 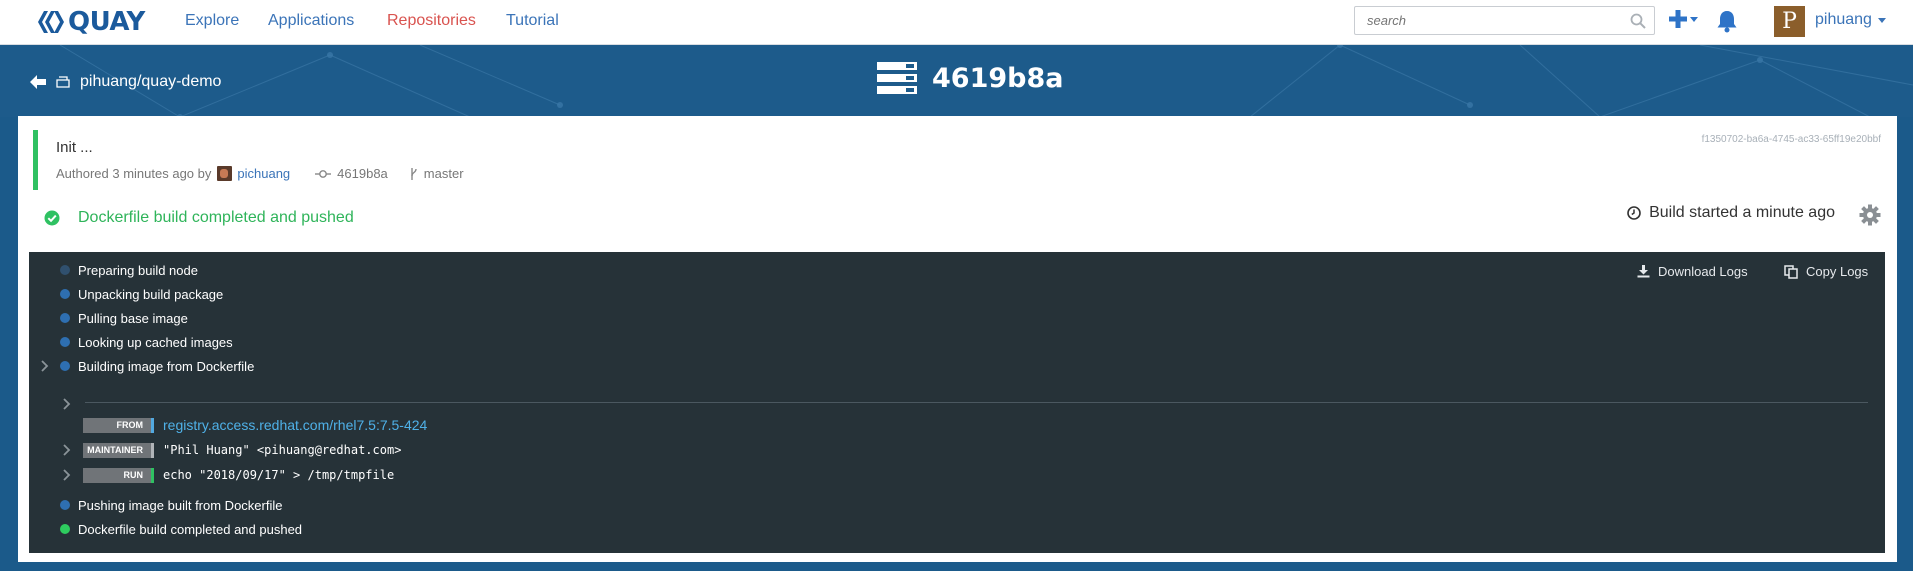 What do you see at coordinates (976, 402) in the screenshot?
I see `log-divider` at bounding box center [976, 402].